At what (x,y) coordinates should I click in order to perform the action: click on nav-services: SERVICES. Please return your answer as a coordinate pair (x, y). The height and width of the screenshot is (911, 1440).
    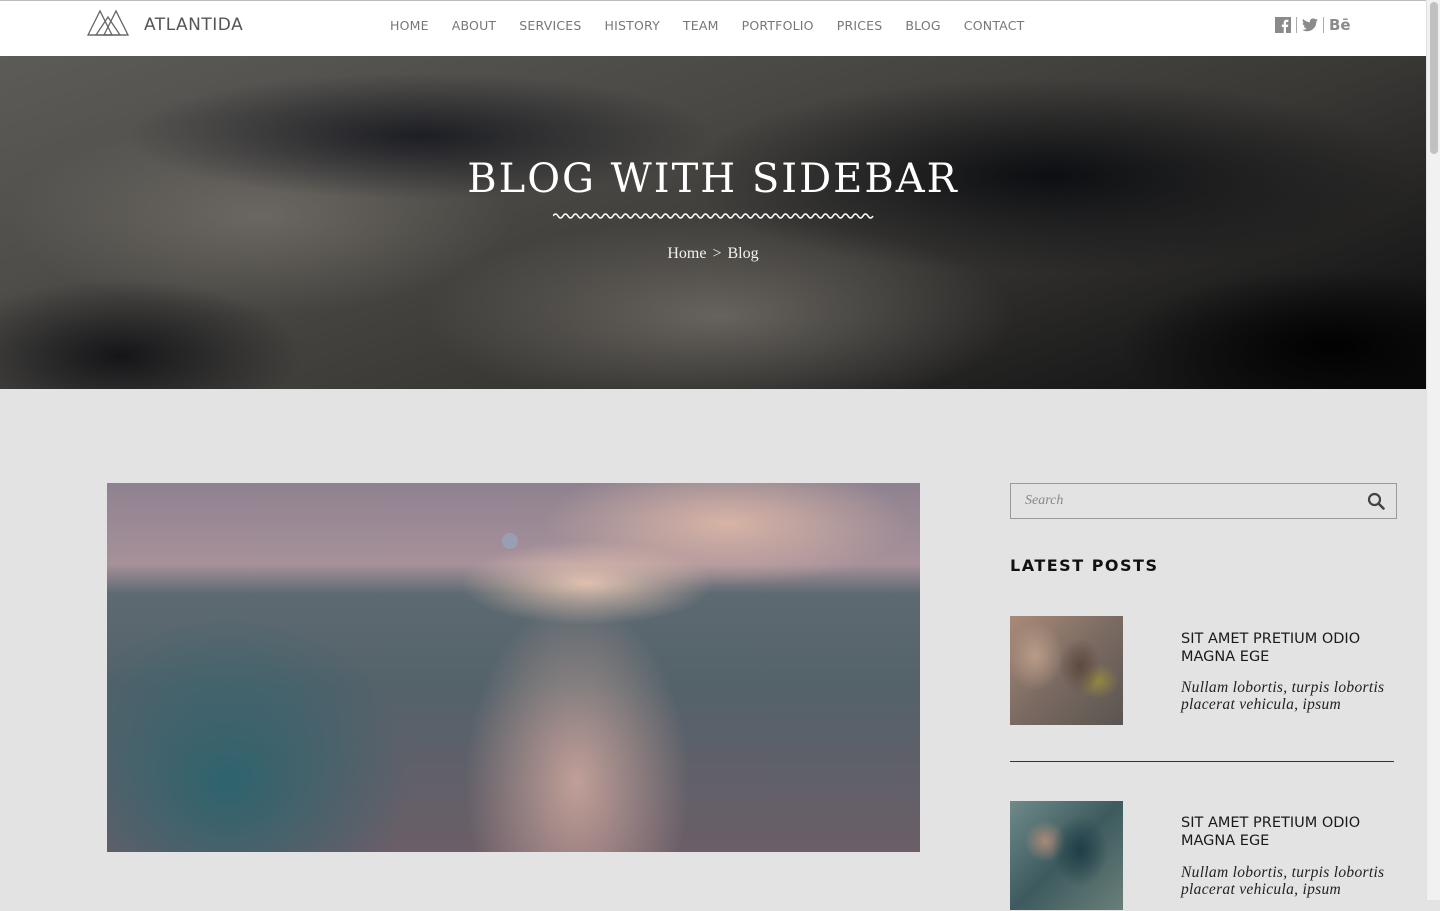
    Looking at the image, I should click on (550, 25).